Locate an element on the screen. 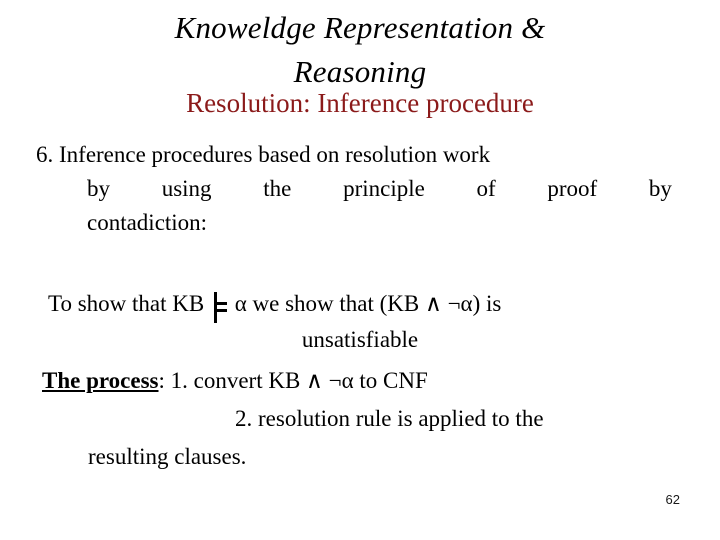 Image resolution: width=720 pixels, height=540 pixels. process-step-two-continued-line: resulting clauses. is located at coordinates (167, 456).